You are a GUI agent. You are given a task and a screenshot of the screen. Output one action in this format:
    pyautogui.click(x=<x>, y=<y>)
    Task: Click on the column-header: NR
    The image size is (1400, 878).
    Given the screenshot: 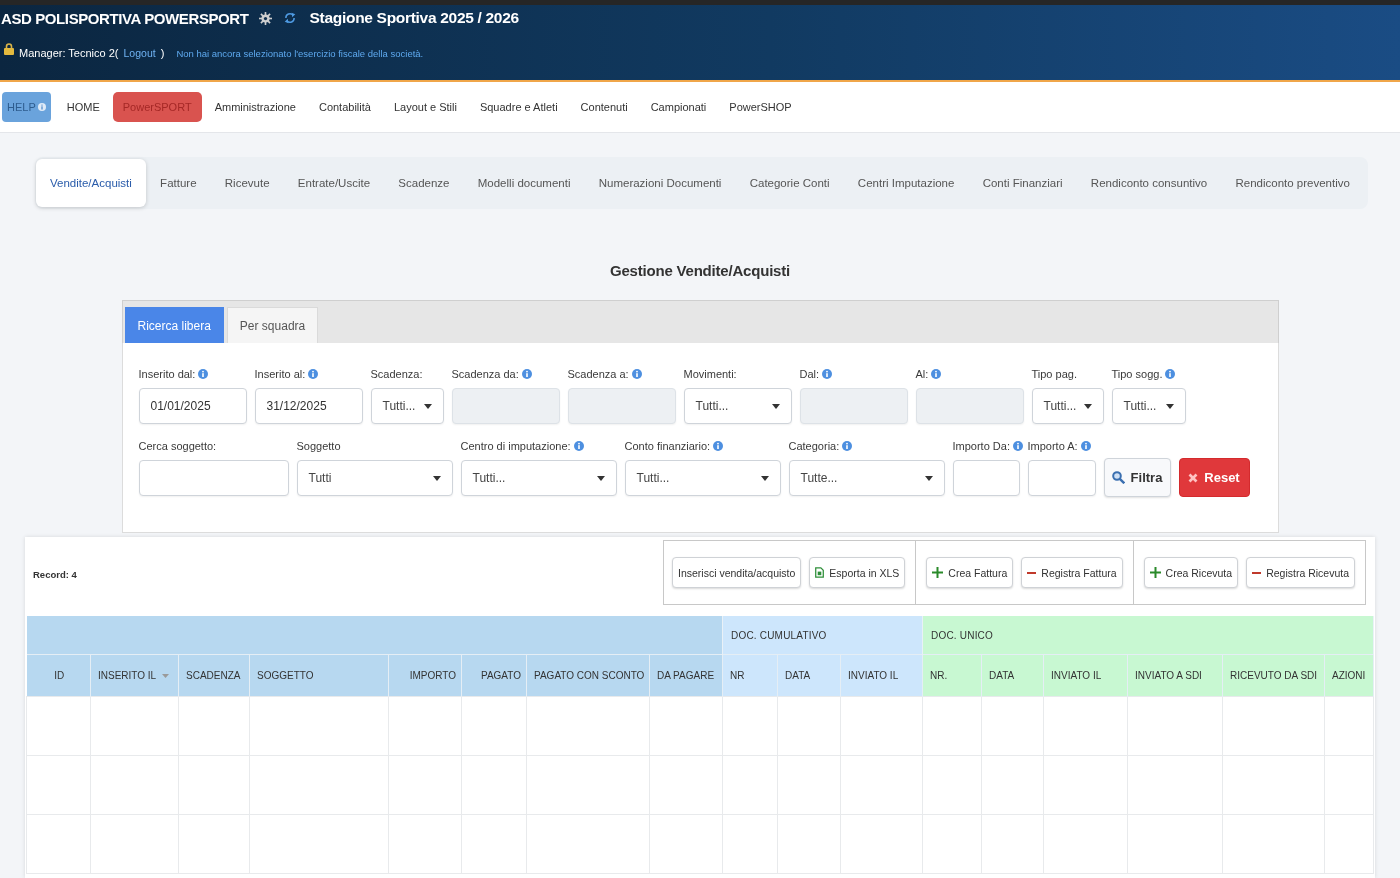 What is the action you would take?
    pyautogui.click(x=750, y=675)
    